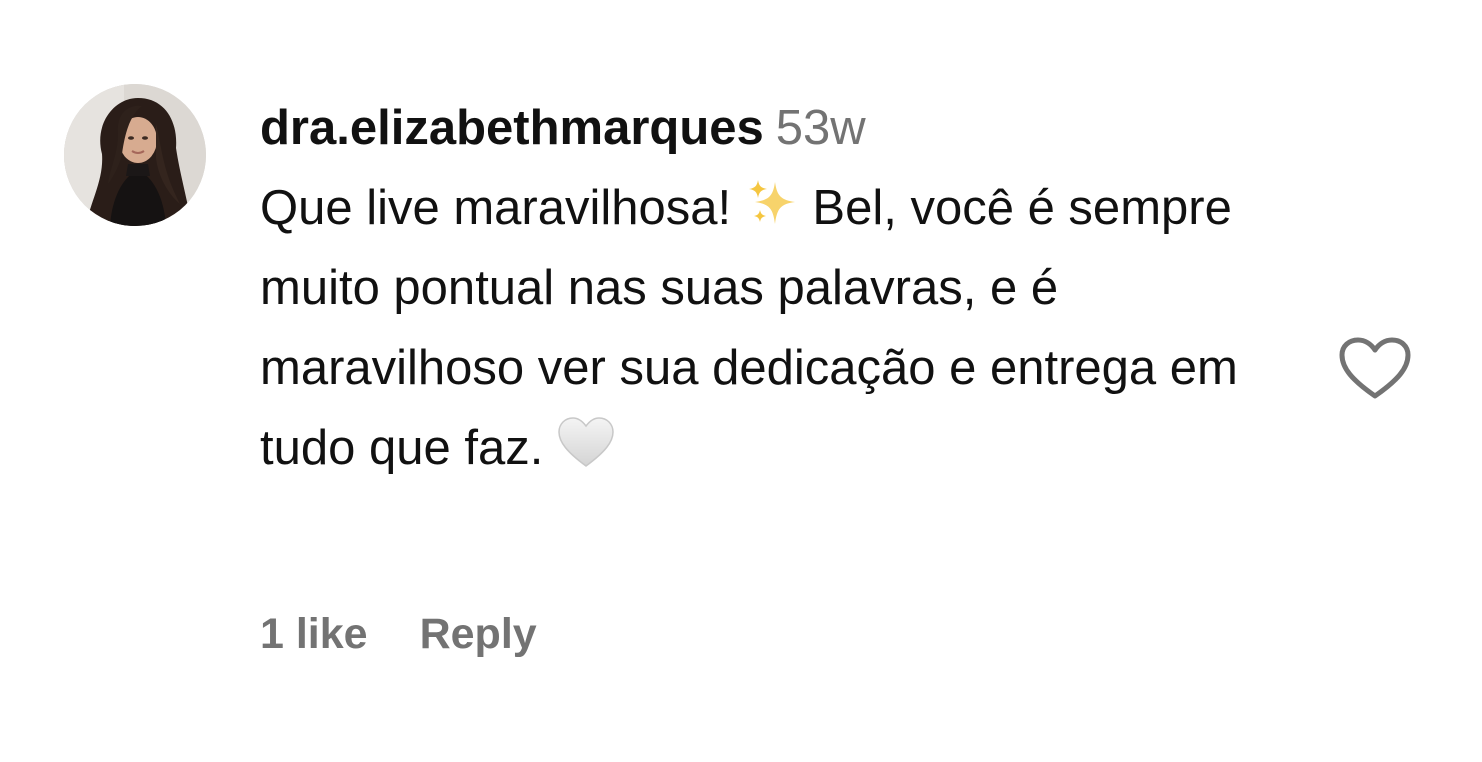 The width and height of the screenshot is (1482, 762). What do you see at coordinates (586, 443) in the screenshot?
I see `white-heart-emoji` at bounding box center [586, 443].